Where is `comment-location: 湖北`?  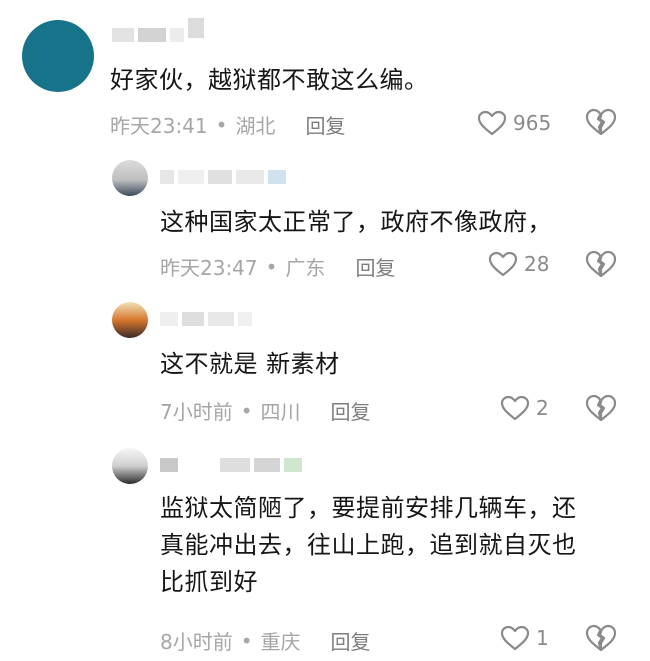 comment-location: 湖北 is located at coordinates (255, 126).